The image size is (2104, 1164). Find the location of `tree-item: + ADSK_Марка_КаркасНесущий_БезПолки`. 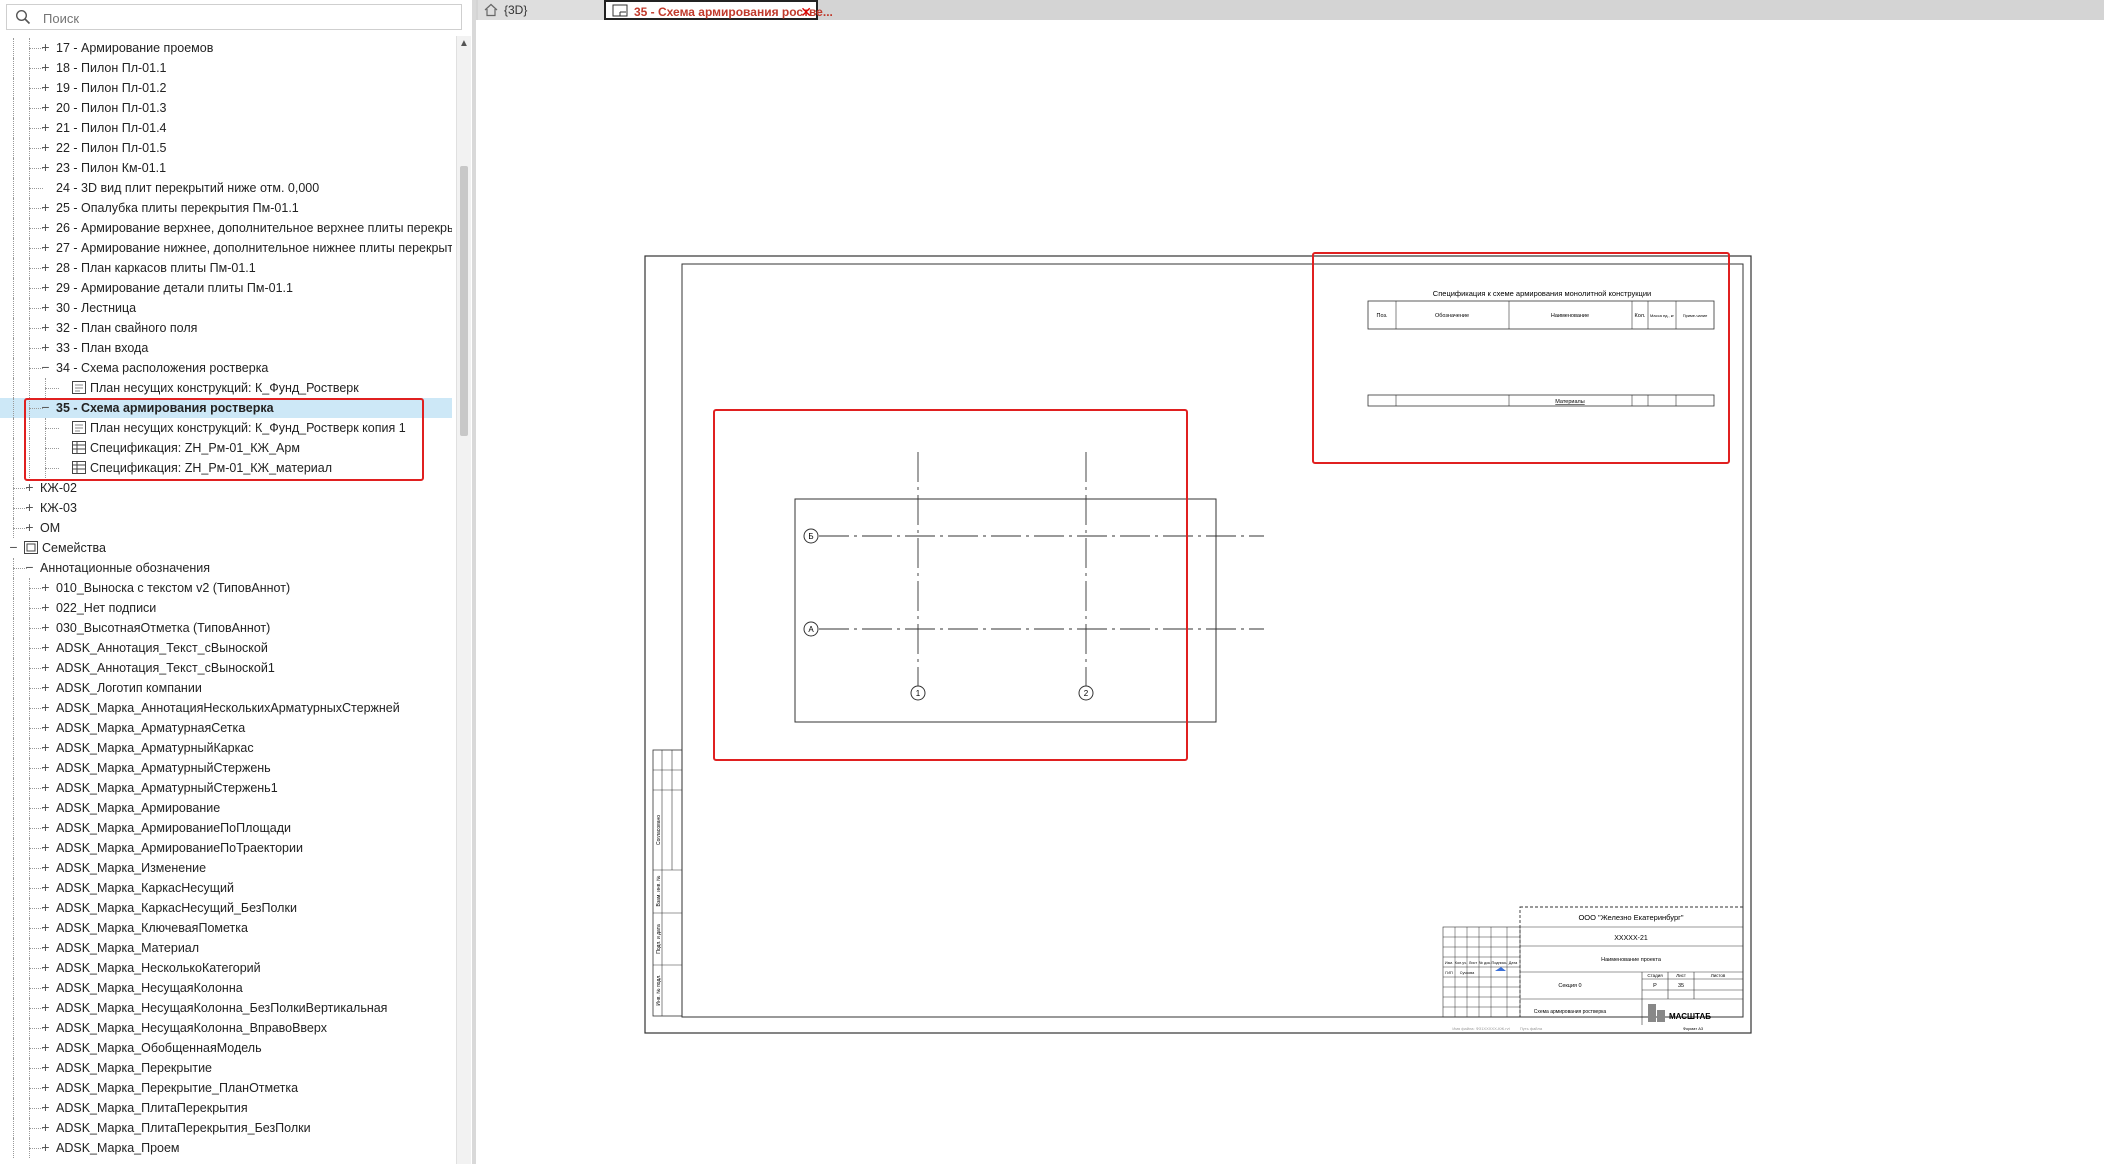

tree-item: + ADSK_Марка_КаркасНесущий_БезПолки is located at coordinates (226, 908).